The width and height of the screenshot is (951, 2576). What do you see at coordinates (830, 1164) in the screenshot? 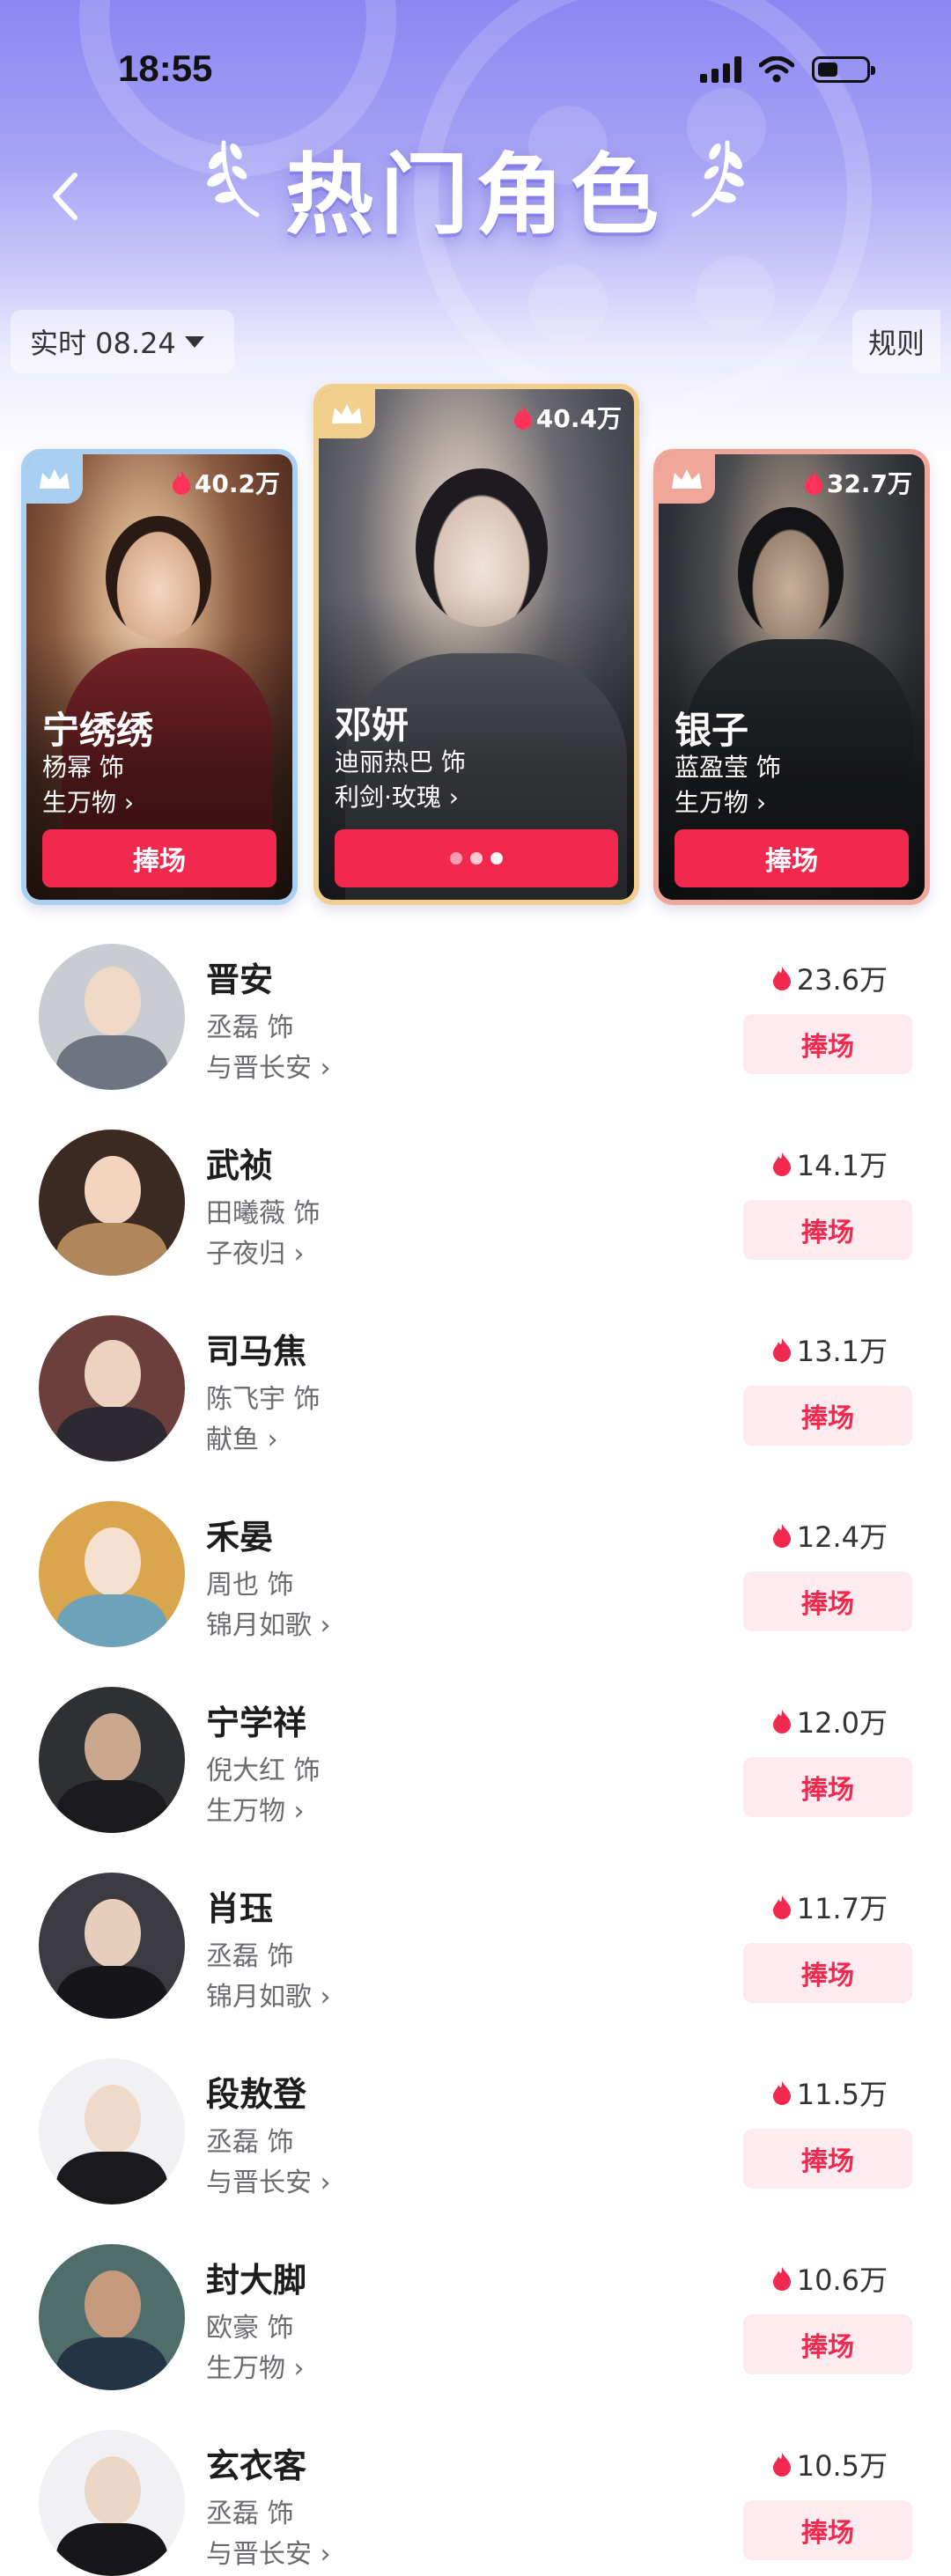
I see `heat-count: 14.1万` at bounding box center [830, 1164].